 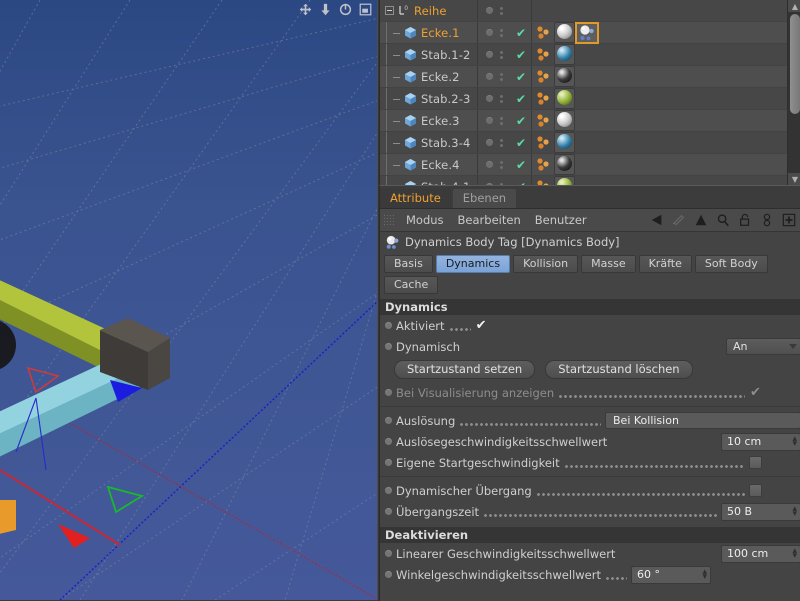 What do you see at coordinates (345, 9) in the screenshot?
I see `rotate-icon` at bounding box center [345, 9].